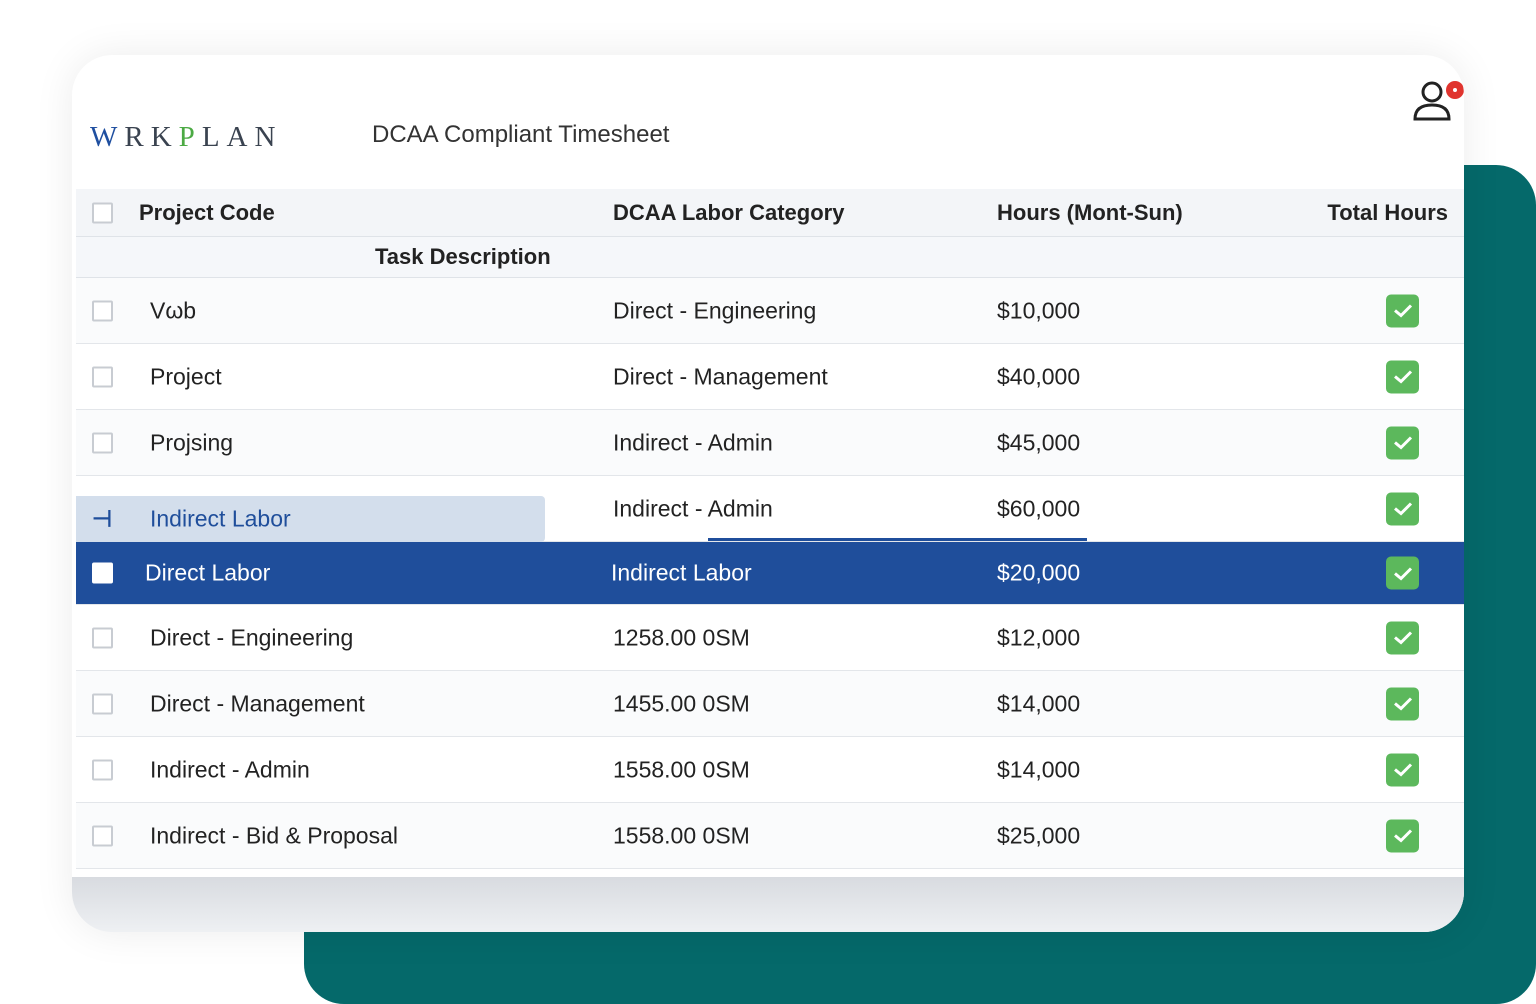 The image size is (1536, 1004). Describe the element at coordinates (770, 573) in the screenshot. I see `table-row: Direct Labor Indirect Labor $20,000` at that location.